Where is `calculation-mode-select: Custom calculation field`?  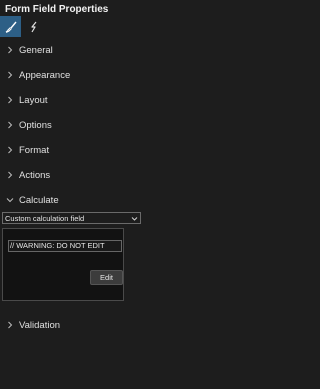 calculation-mode-select: Custom calculation field is located at coordinates (71, 218).